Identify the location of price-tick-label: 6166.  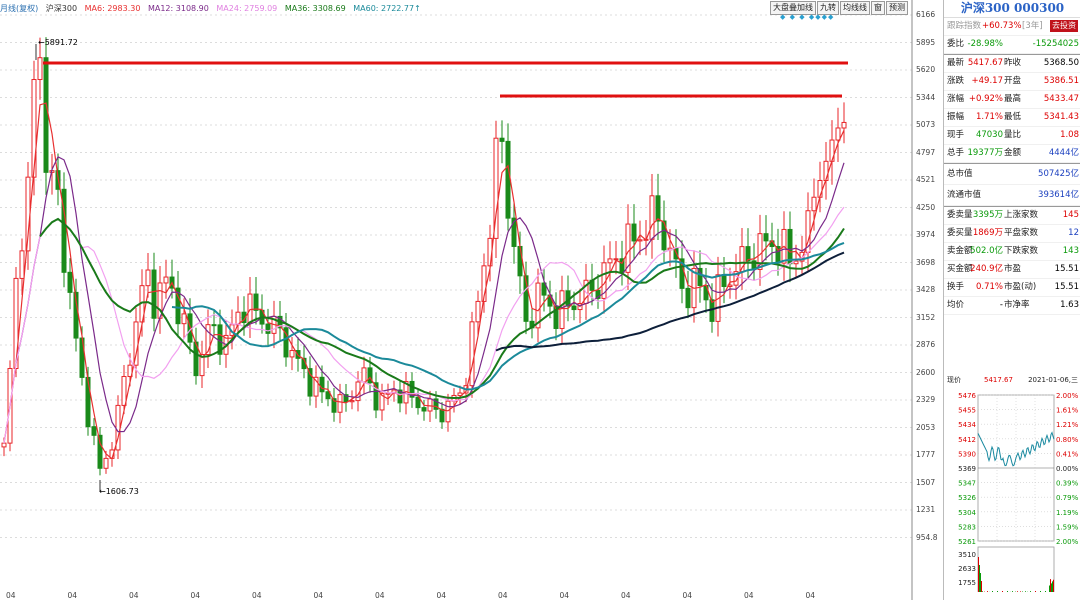
(926, 14).